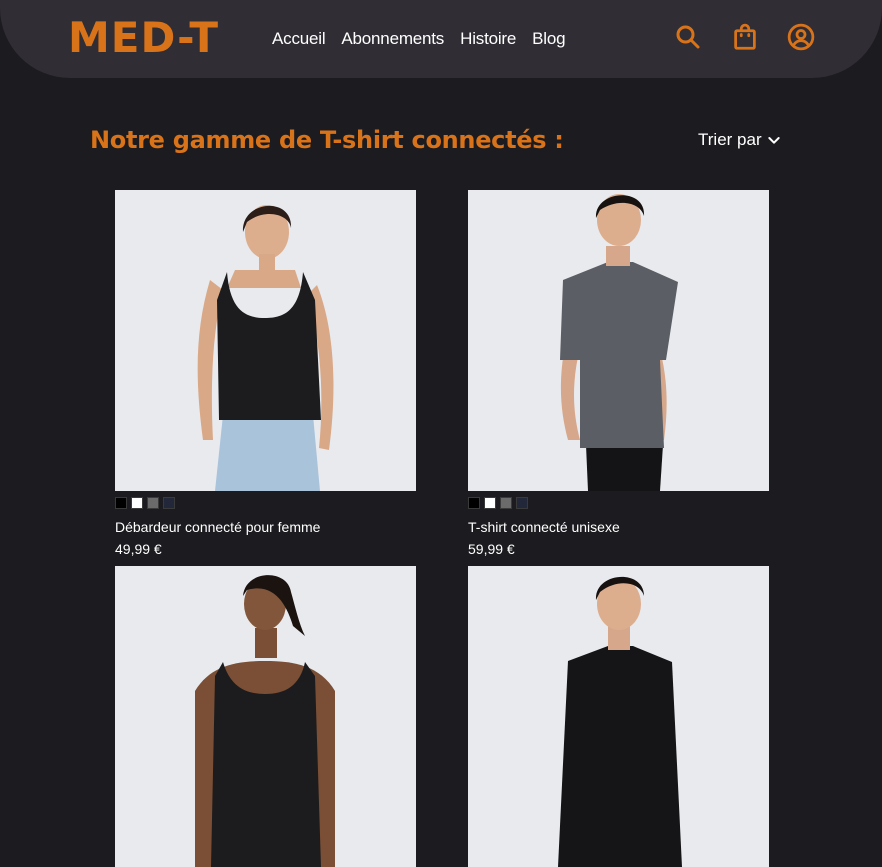  I want to click on product-price: 59,99 €, so click(491, 549).